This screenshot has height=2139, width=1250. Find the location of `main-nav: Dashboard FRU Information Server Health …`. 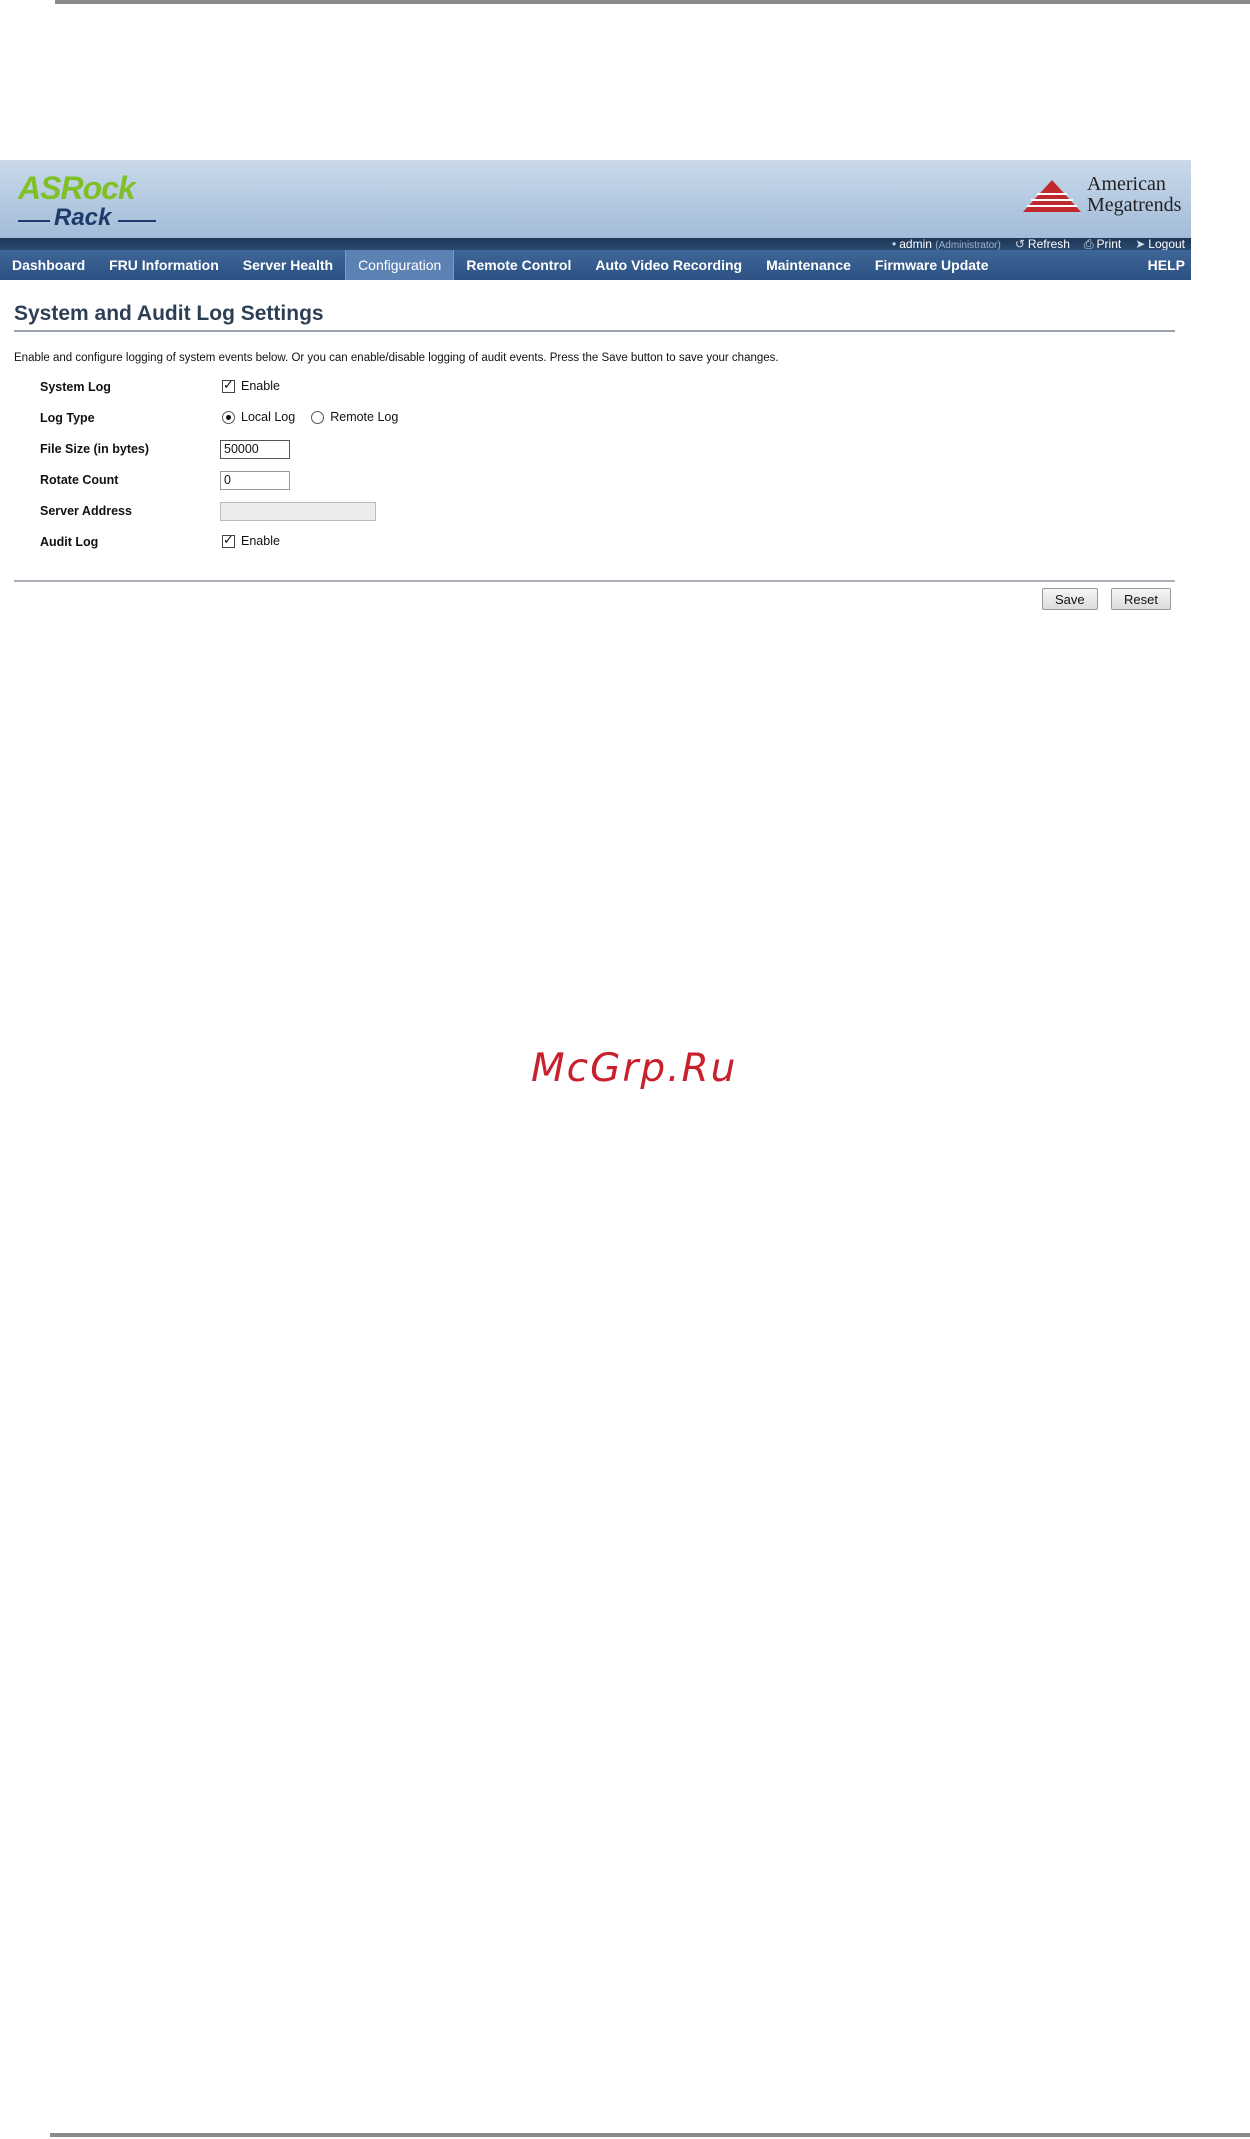

main-nav: Dashboard FRU Information Server Health … is located at coordinates (595, 265).